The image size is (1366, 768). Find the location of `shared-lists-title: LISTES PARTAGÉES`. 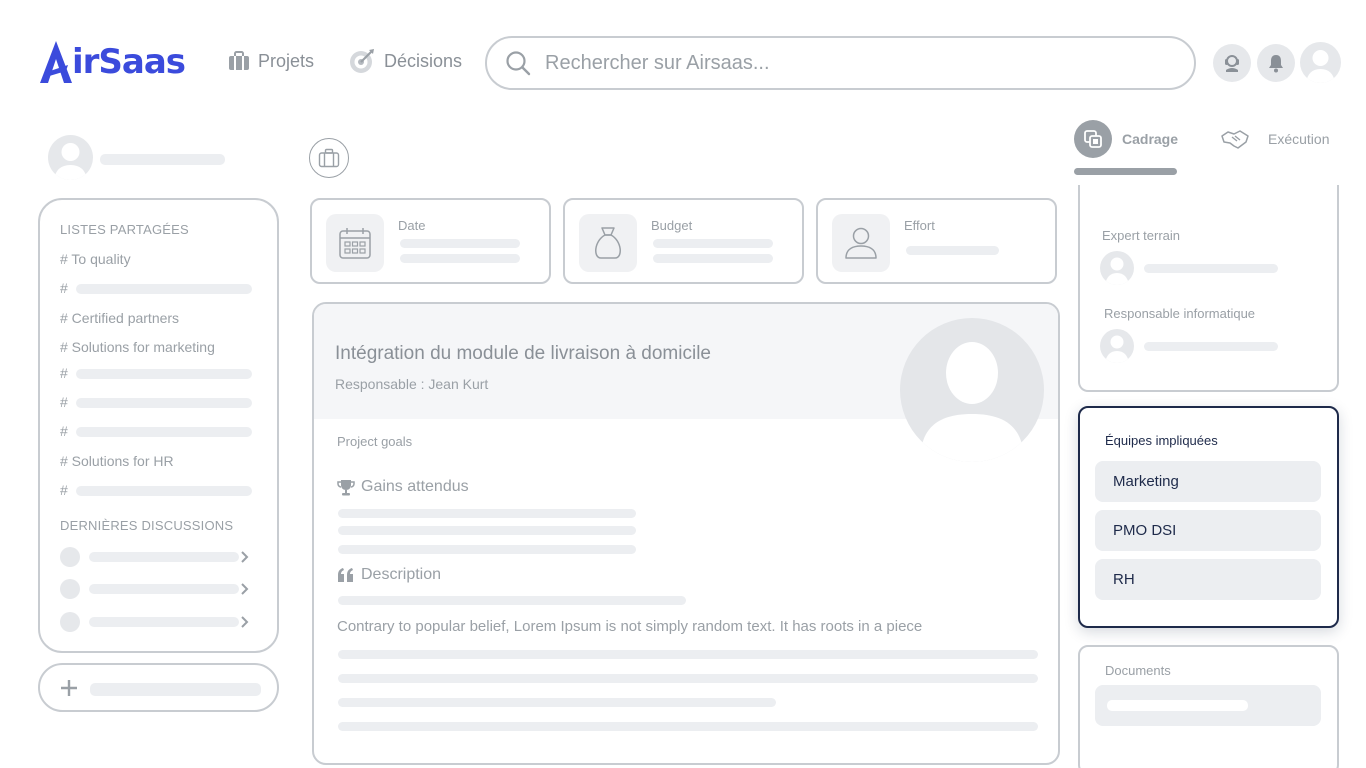

shared-lists-title: LISTES PARTAGÉES is located at coordinates (124, 229).